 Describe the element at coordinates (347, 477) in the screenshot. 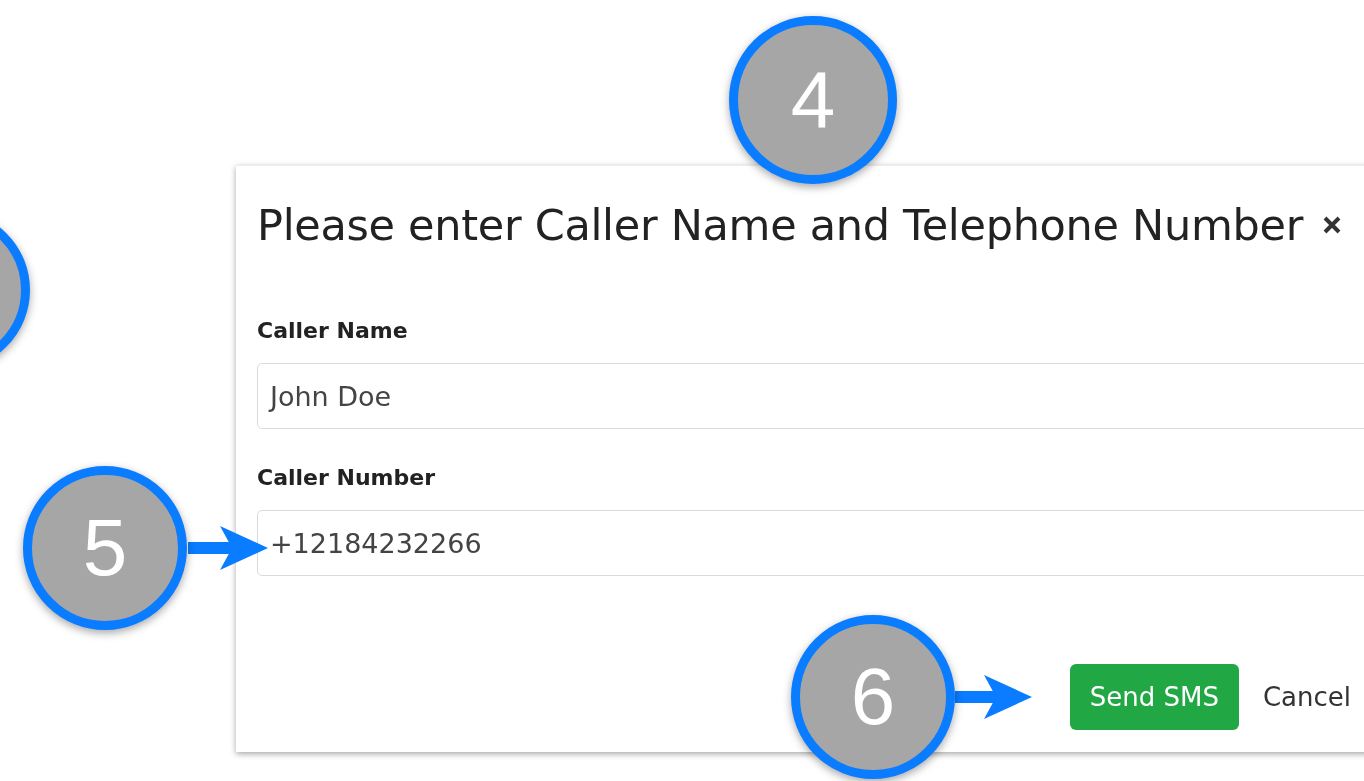

I see `field-label: Caller Number` at that location.